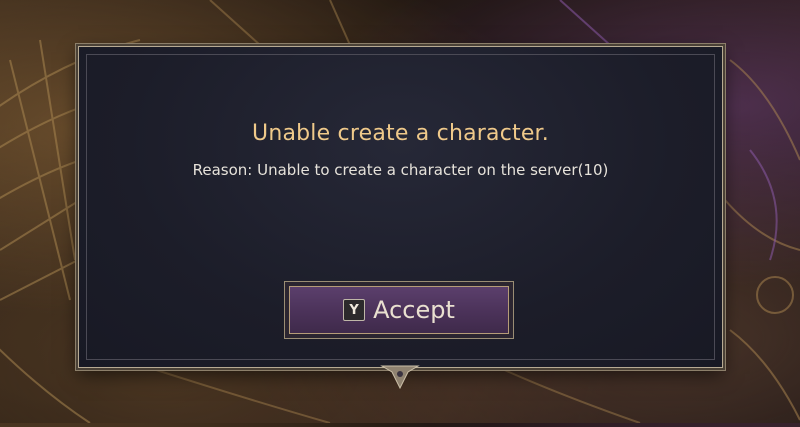 The height and width of the screenshot is (427, 800). Describe the element at coordinates (400, 133) in the screenshot. I see `dialog-title: Unable create a character.` at that location.